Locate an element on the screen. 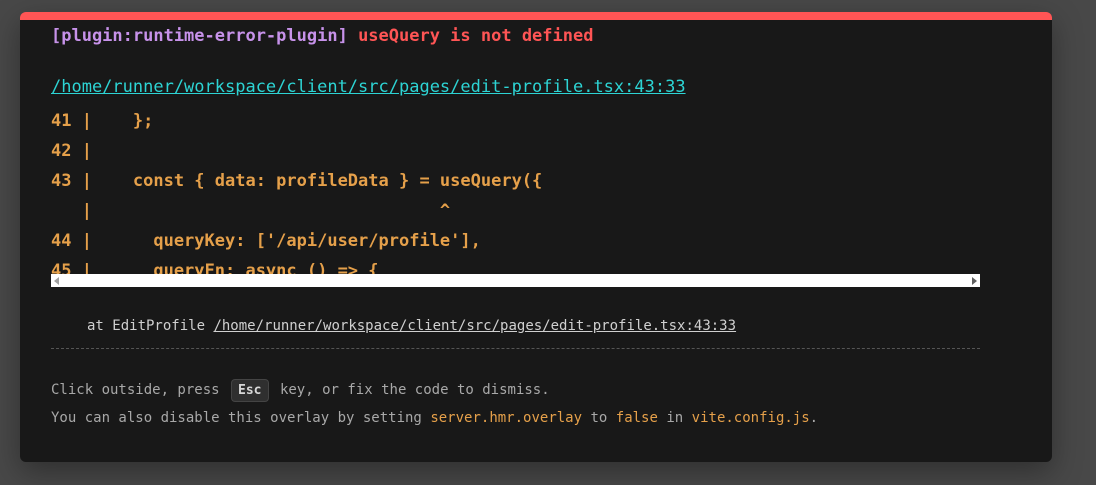 The width and height of the screenshot is (1096, 485). tip-text: . is located at coordinates (814, 418).